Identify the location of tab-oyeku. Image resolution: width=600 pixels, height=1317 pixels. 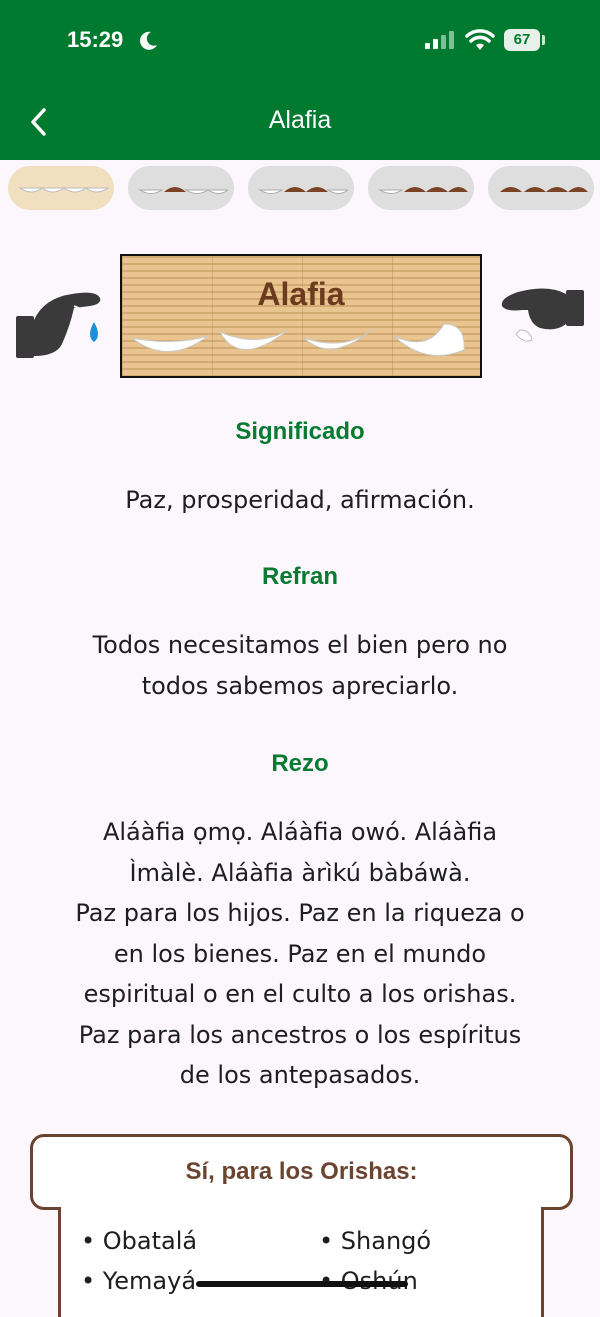
(541, 188).